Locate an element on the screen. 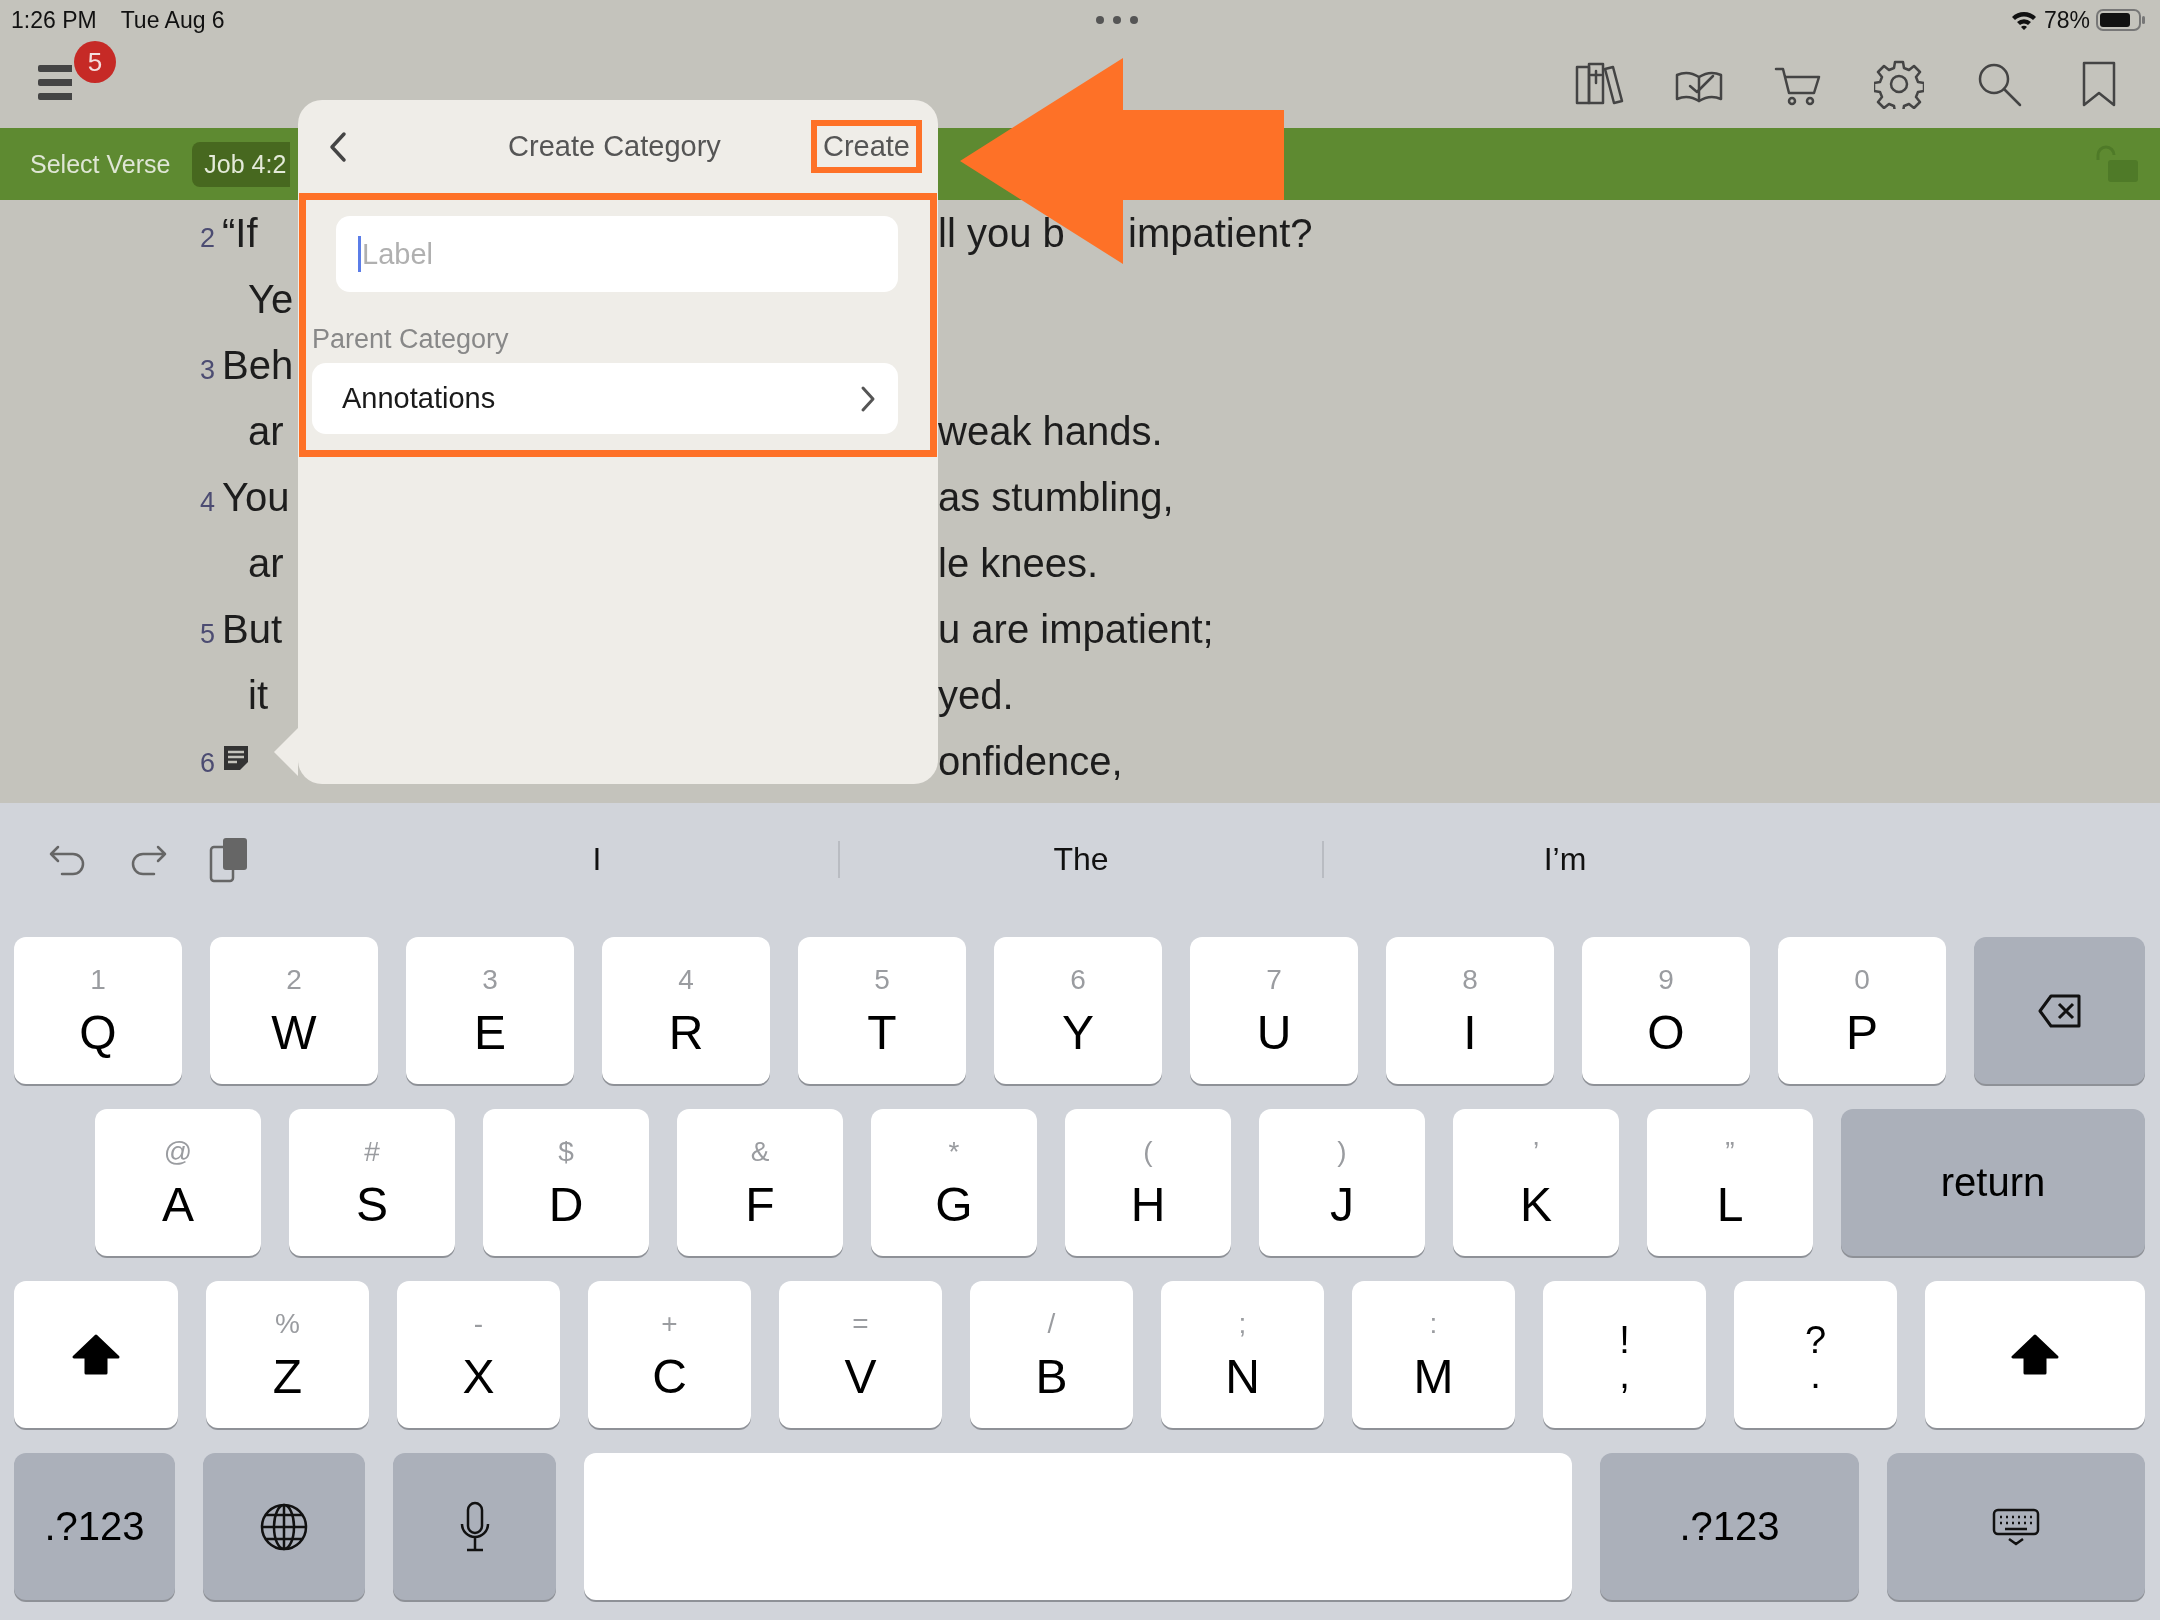 This screenshot has width=2160, height=1620. letter-key: @ A is located at coordinates (178, 1182).